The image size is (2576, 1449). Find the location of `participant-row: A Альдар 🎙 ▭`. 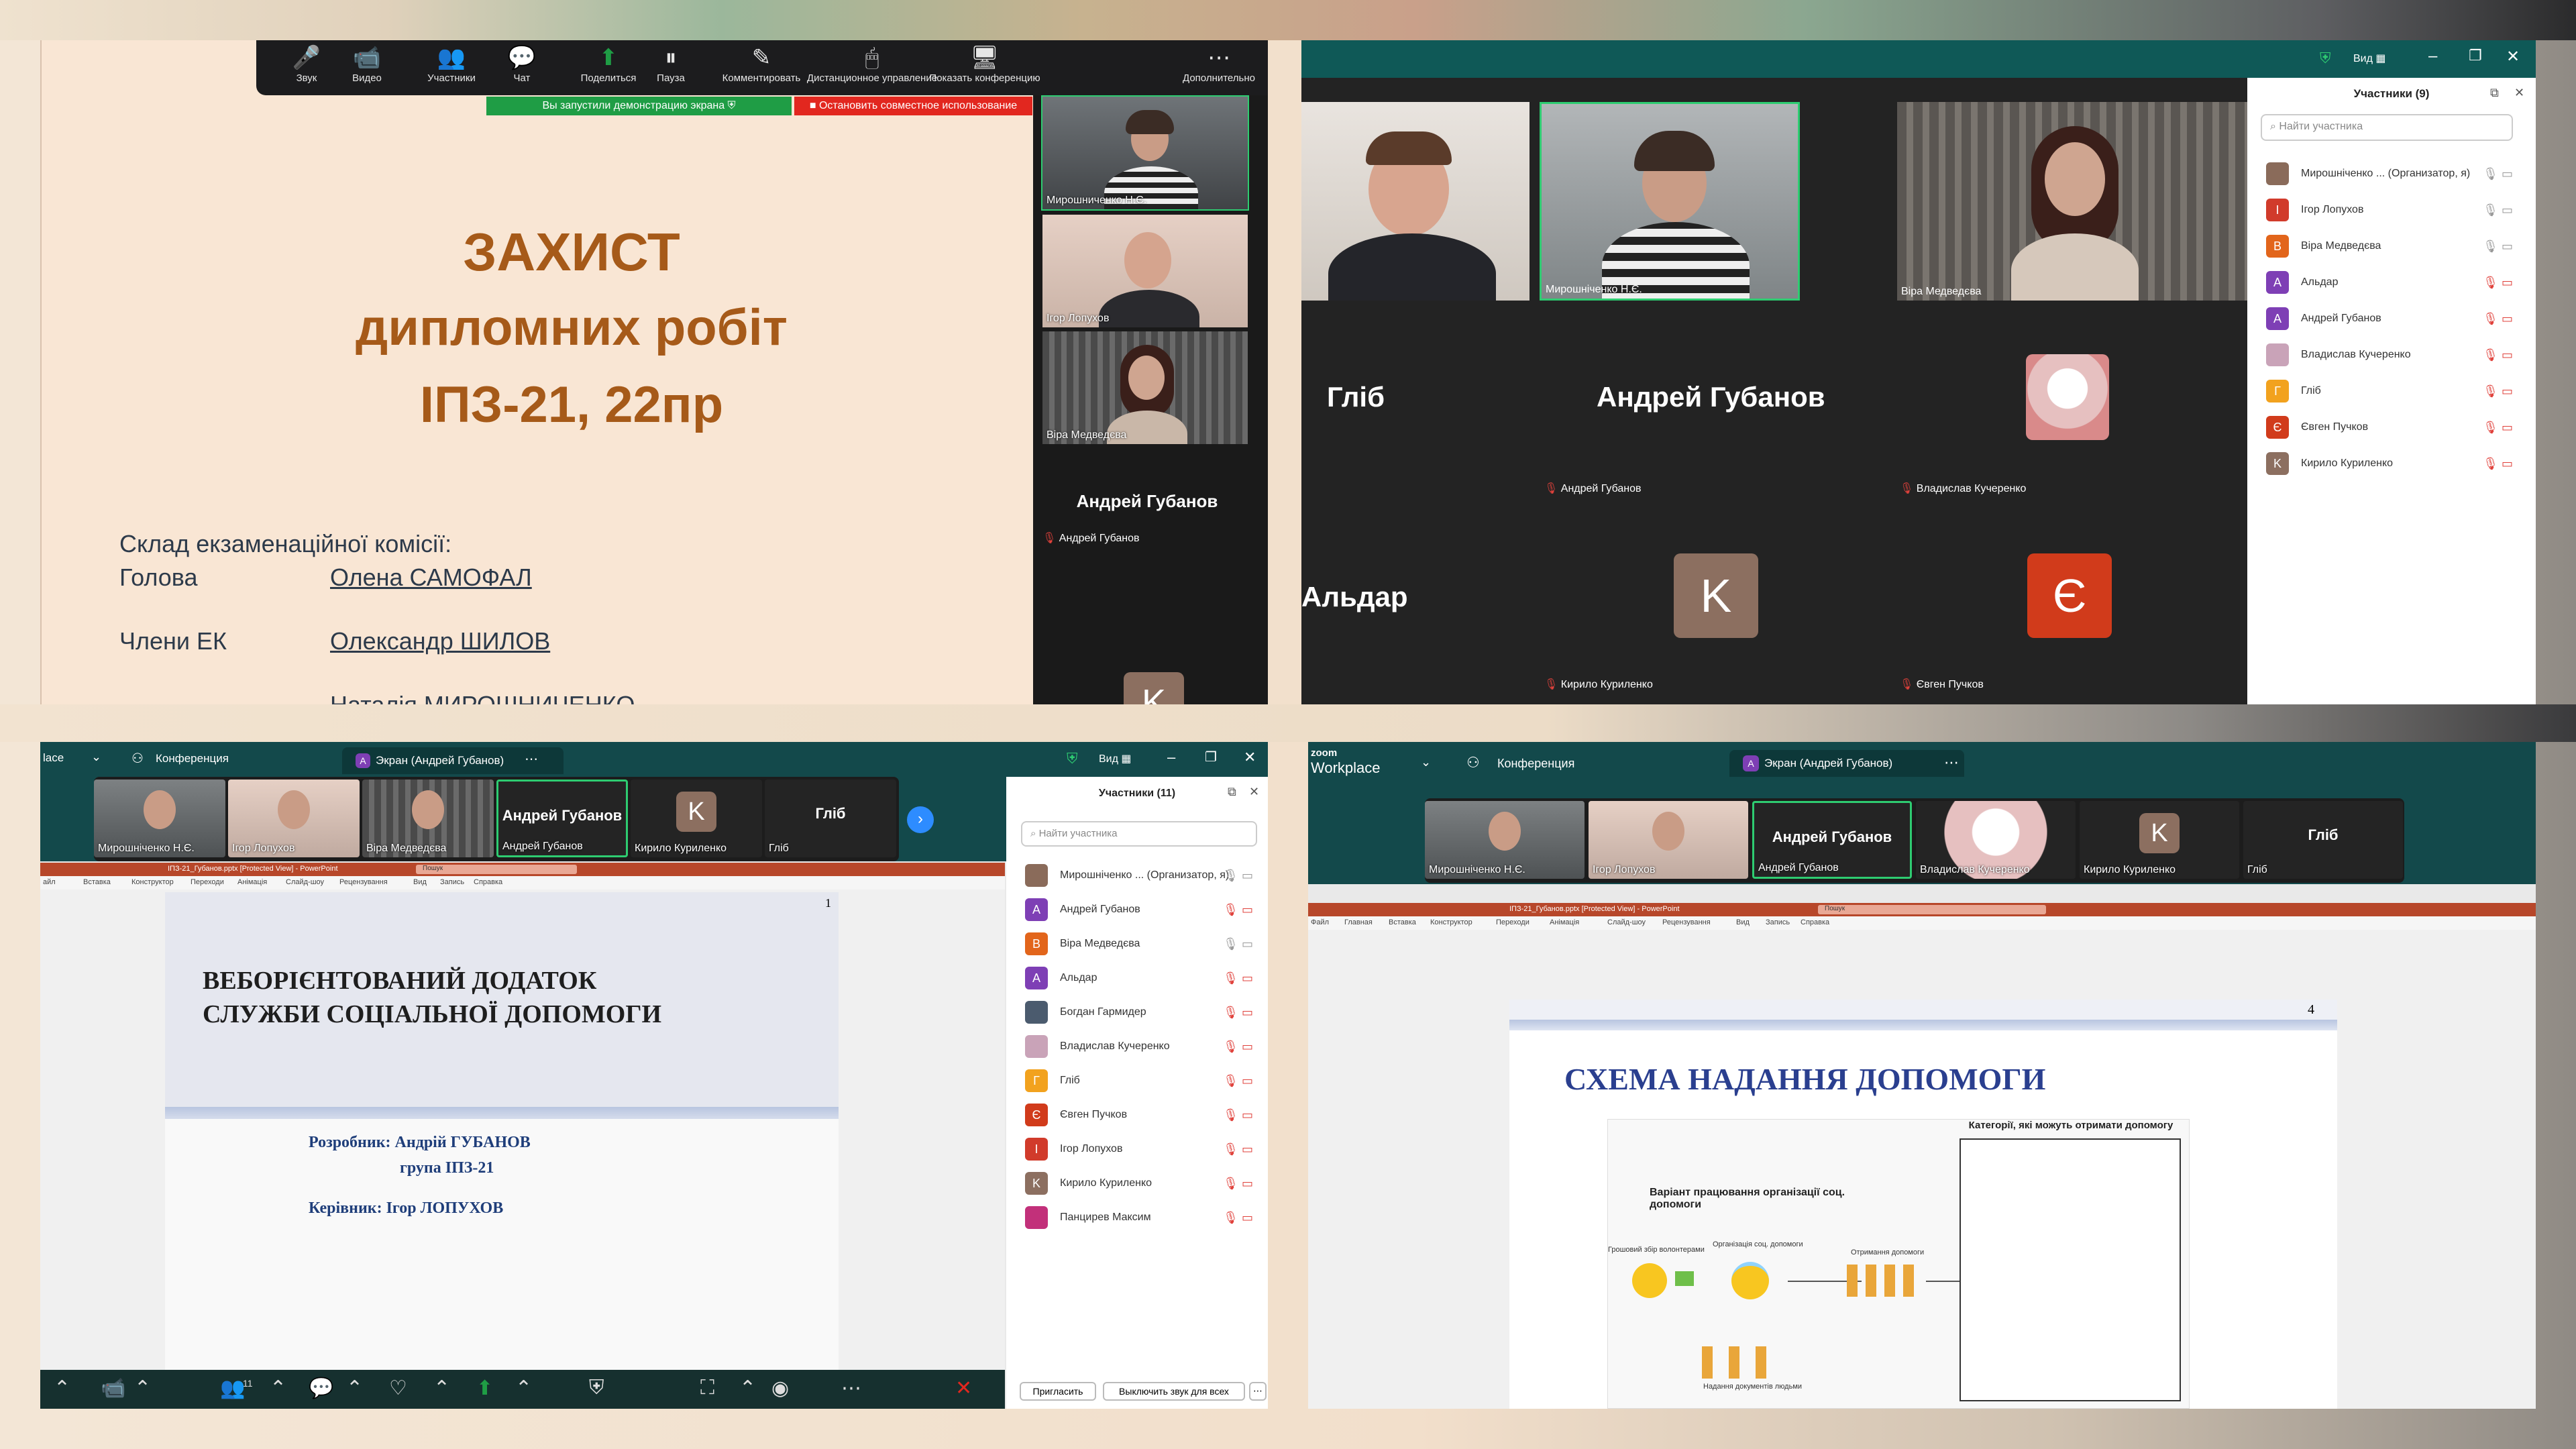

participant-row: A Альдар 🎙 ▭ is located at coordinates (2393, 282).